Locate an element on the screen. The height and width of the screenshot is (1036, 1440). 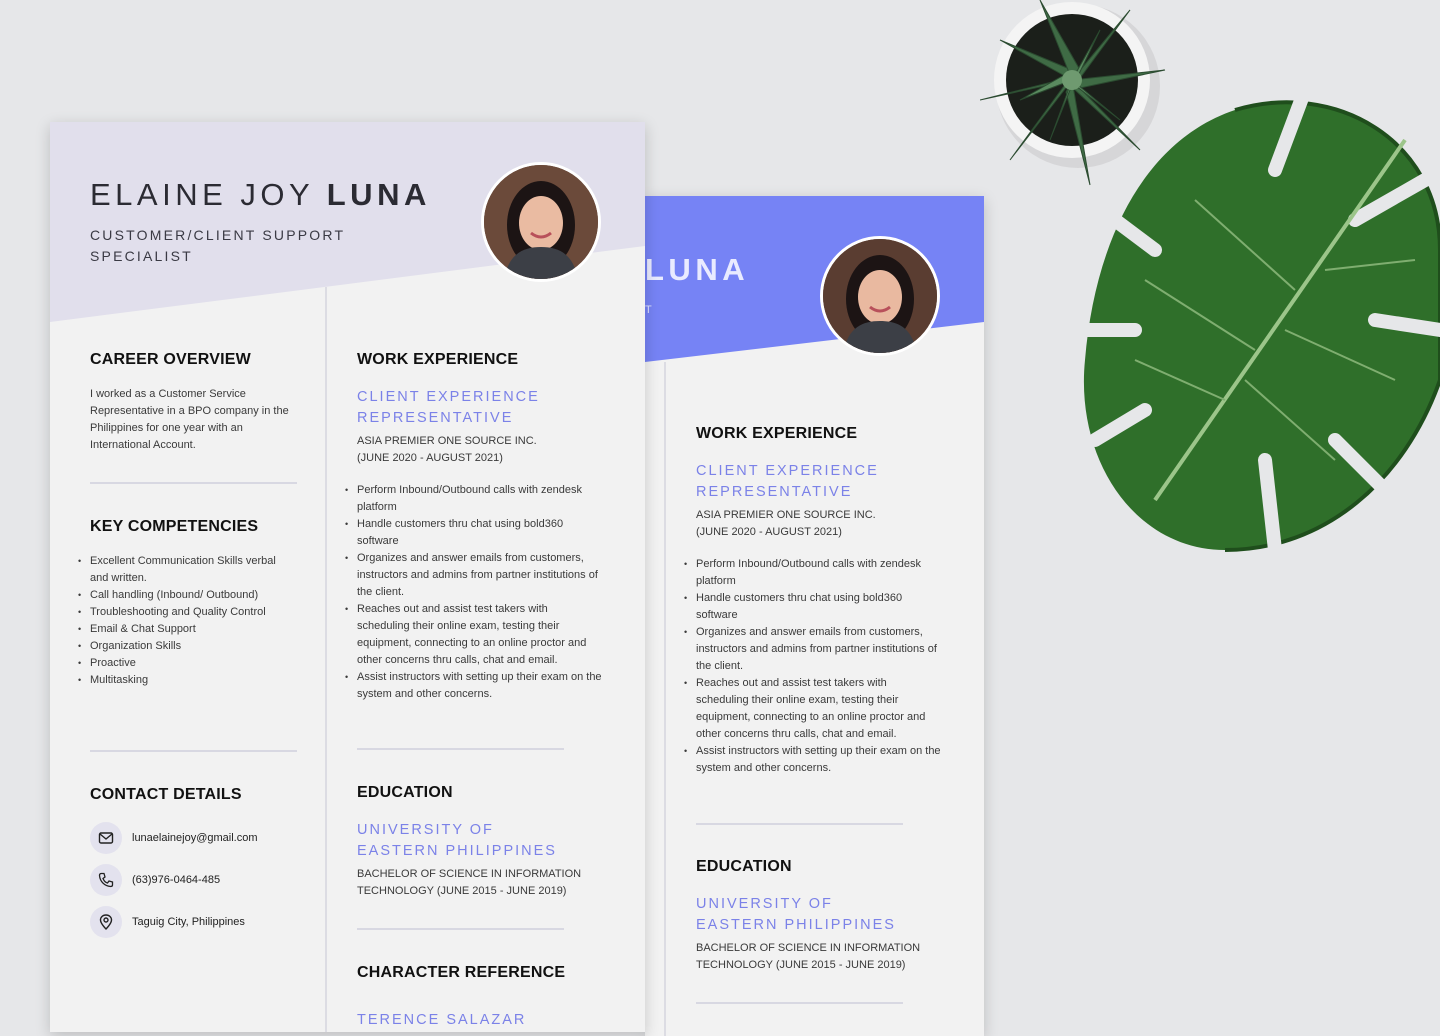
front-profile-photo is located at coordinates (541, 222).